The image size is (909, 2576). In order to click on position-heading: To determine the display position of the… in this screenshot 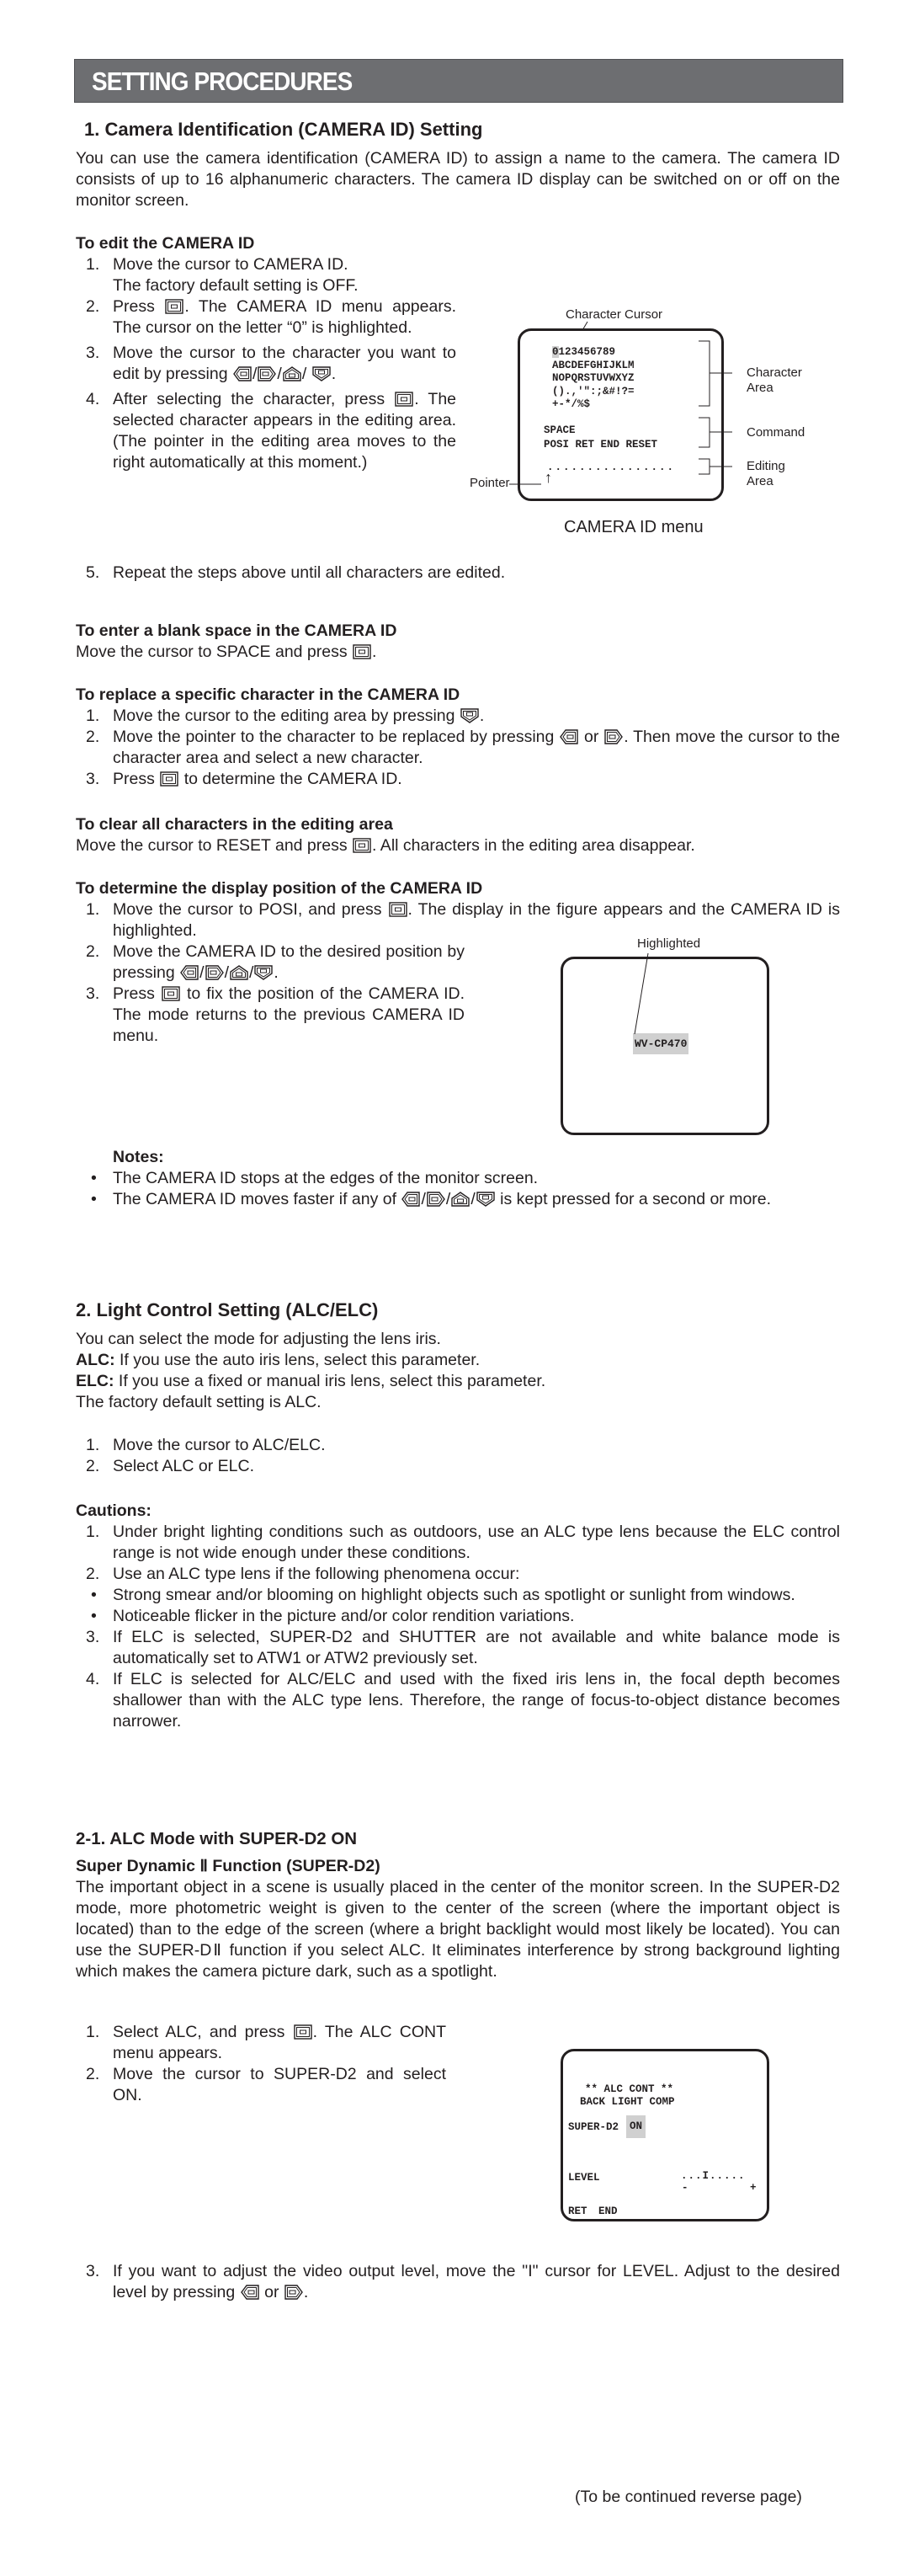, I will do `click(279, 888)`.